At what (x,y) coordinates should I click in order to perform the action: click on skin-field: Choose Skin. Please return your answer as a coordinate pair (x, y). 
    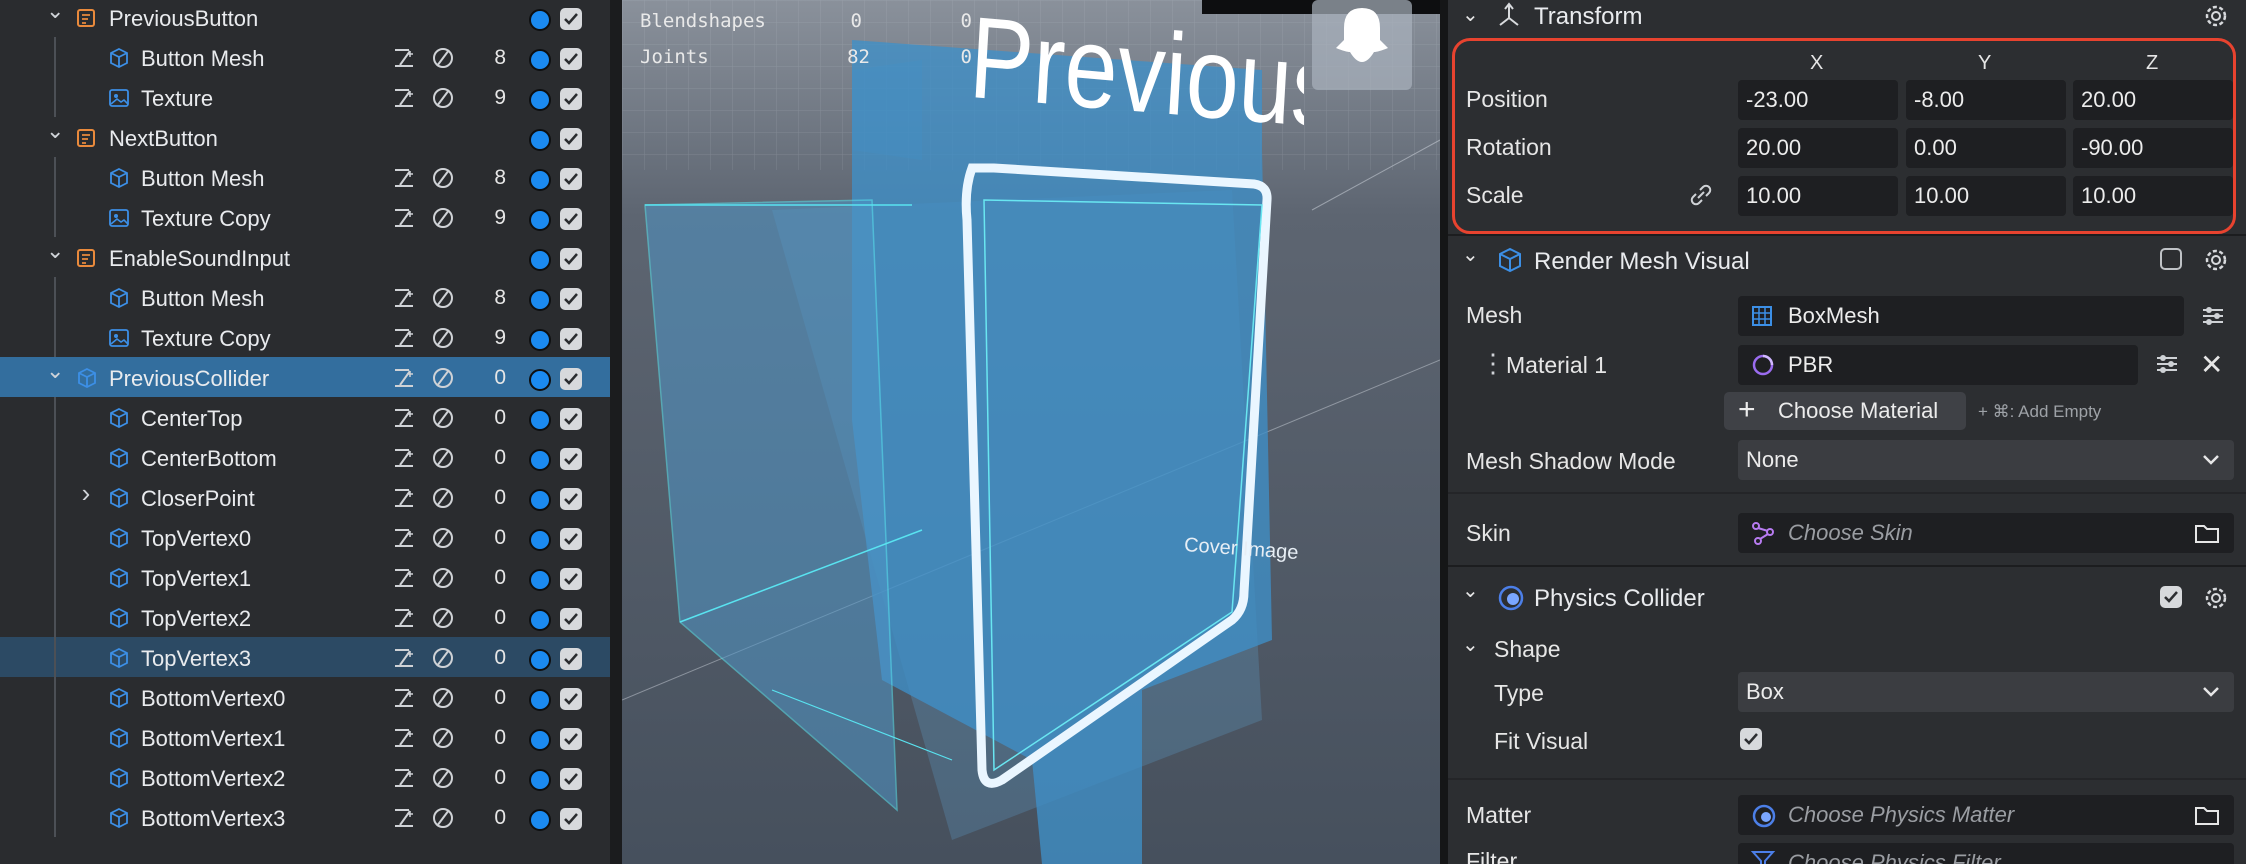
    Looking at the image, I should click on (1986, 533).